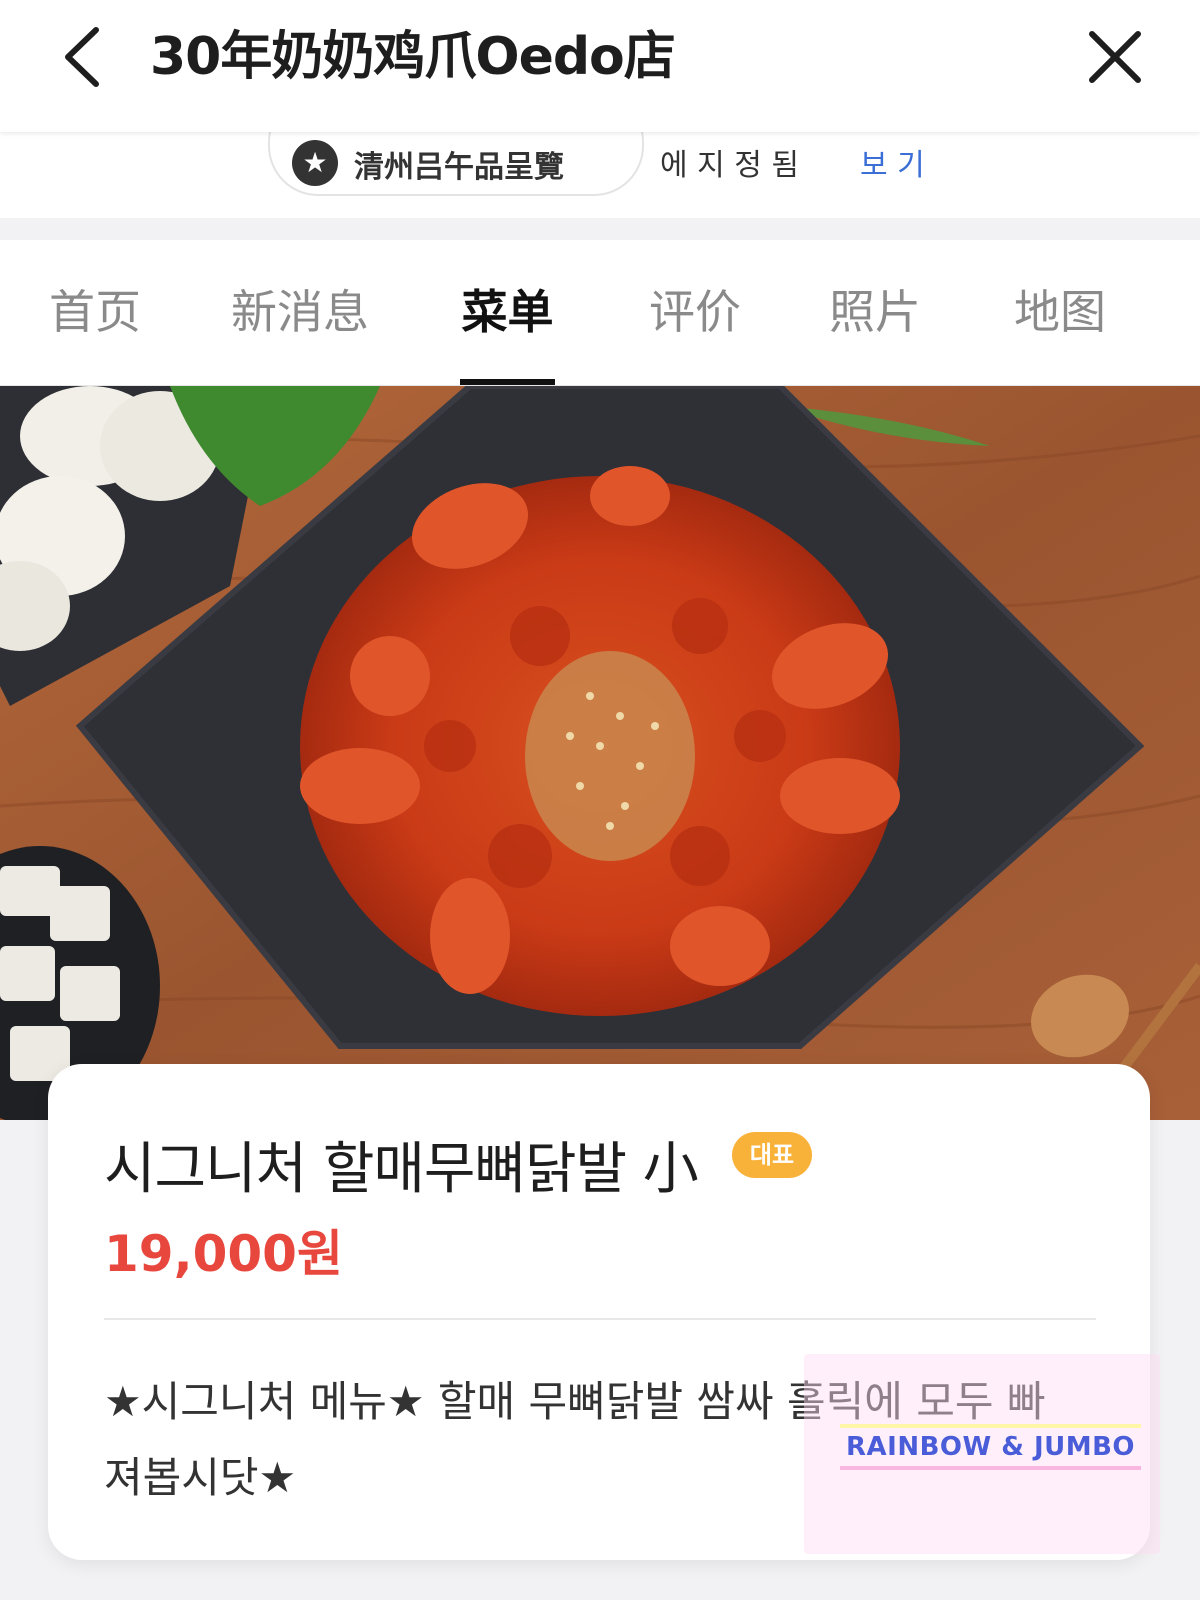 This screenshot has height=1600, width=1200. What do you see at coordinates (459, 167) in the screenshot?
I see `award-text: 清州吕午品呈覽` at bounding box center [459, 167].